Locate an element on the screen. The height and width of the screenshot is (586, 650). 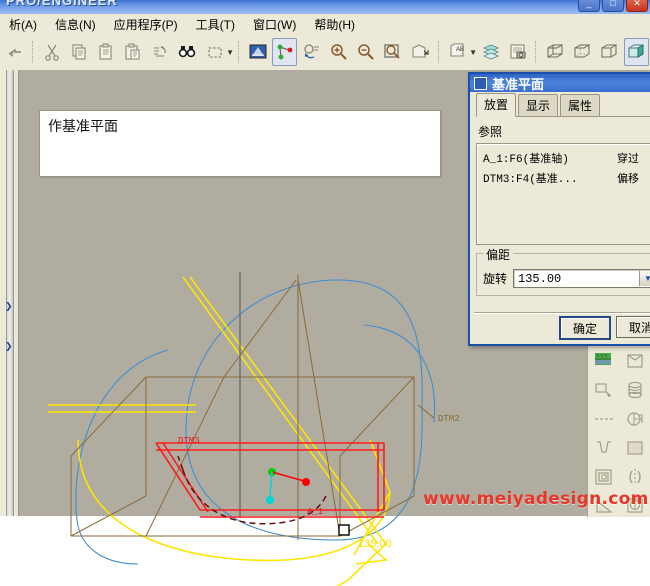
annotation-icon: AB is located at coordinates (457, 52).